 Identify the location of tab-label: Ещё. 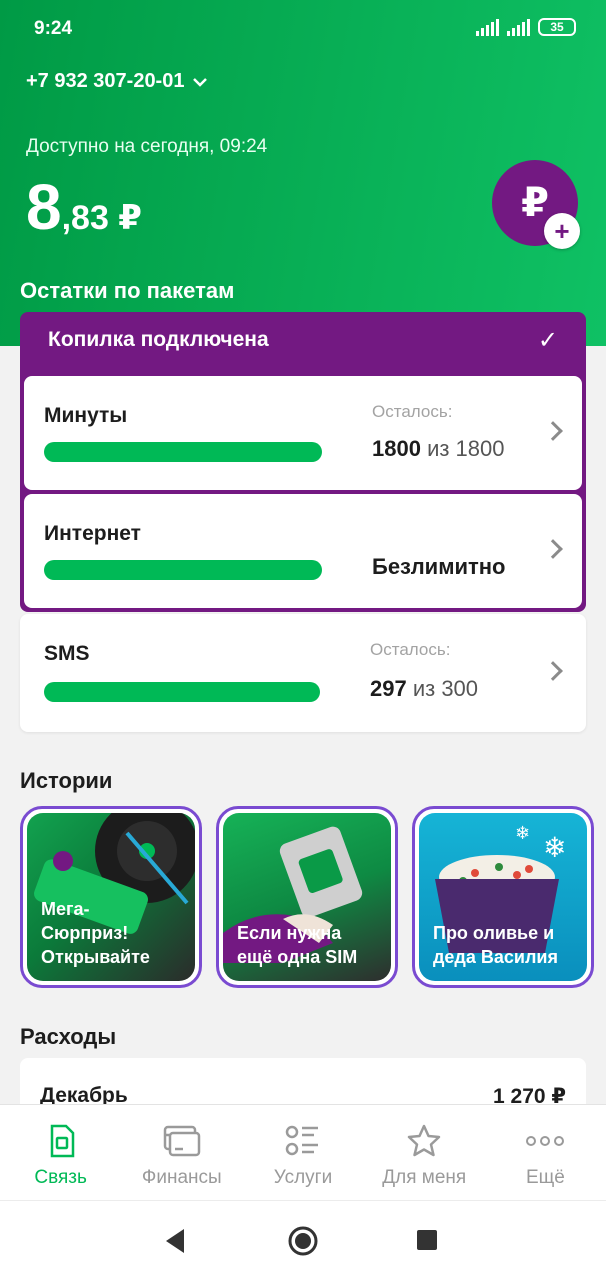
(545, 1177).